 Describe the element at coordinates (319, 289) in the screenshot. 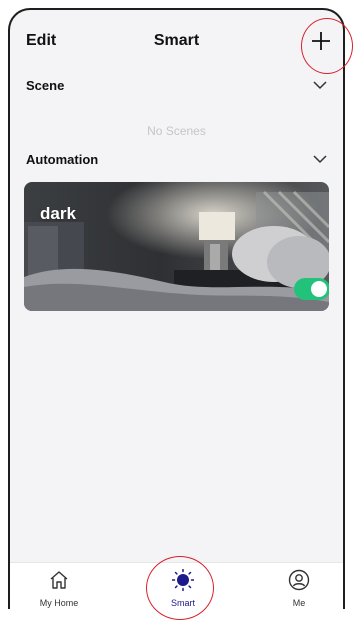

I see `toggle-knob` at that location.